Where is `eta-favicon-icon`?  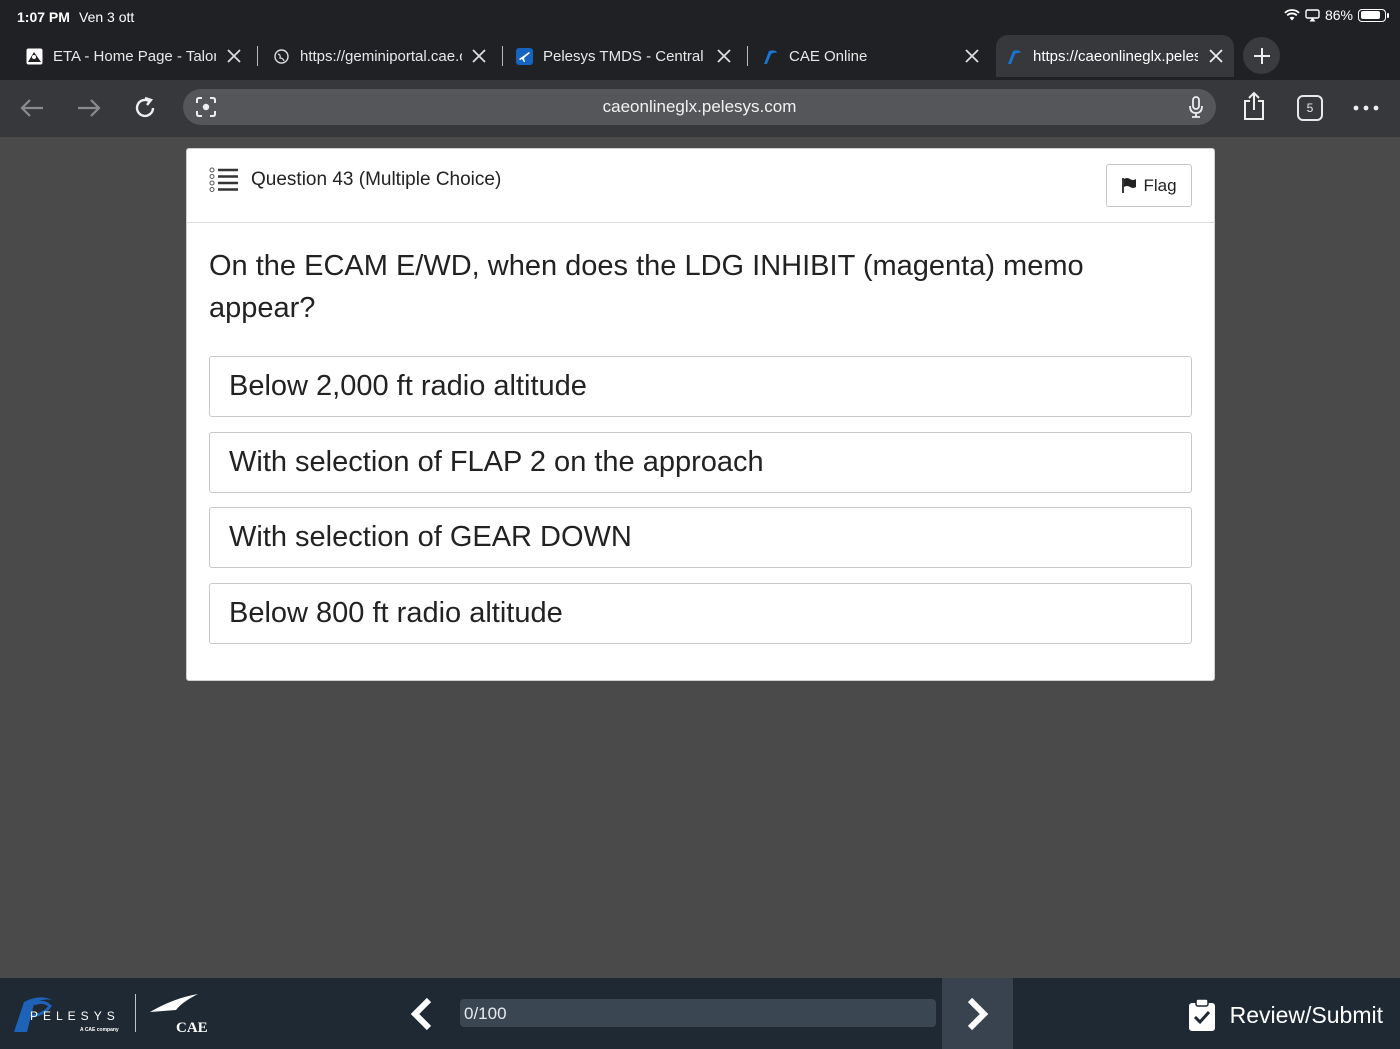
eta-favicon-icon is located at coordinates (34, 56).